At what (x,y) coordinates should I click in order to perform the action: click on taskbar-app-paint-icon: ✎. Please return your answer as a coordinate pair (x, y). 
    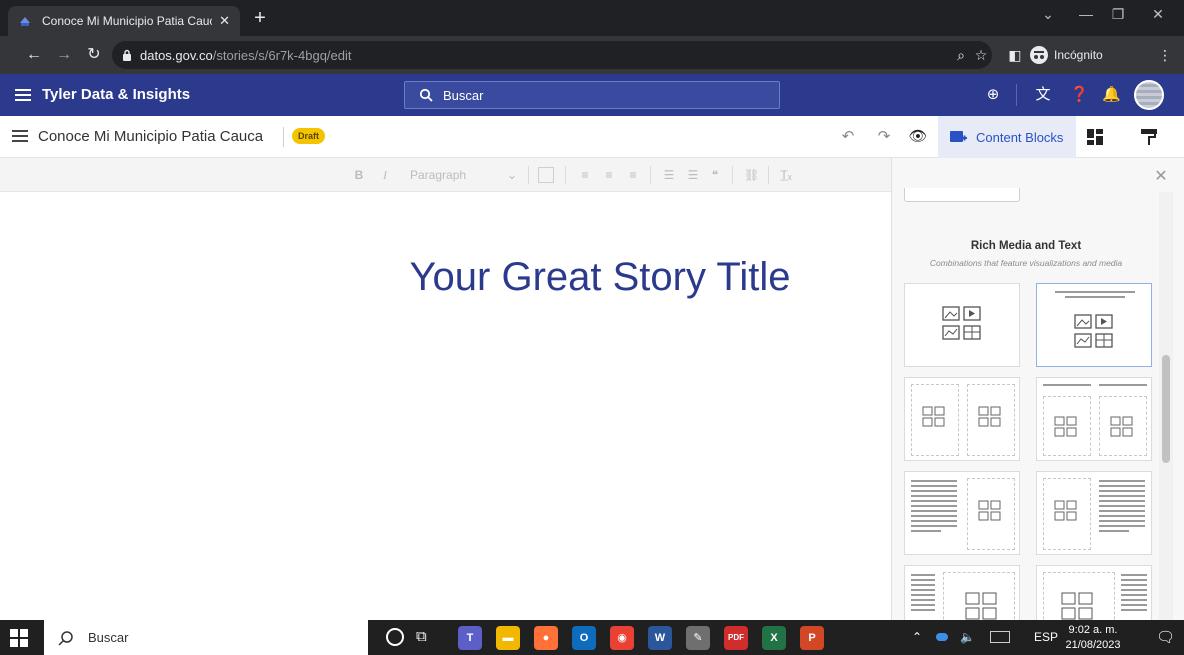
    Looking at the image, I should click on (698, 638).